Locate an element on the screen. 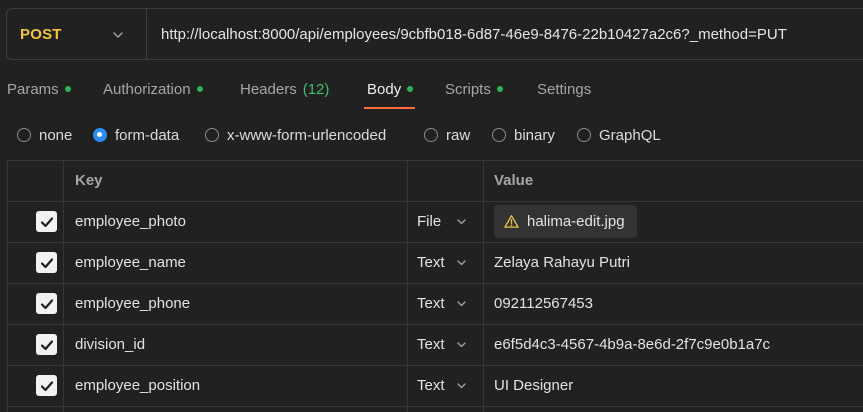 This screenshot has height=412, width=863. key-cell: division_id is located at coordinates (110, 344).